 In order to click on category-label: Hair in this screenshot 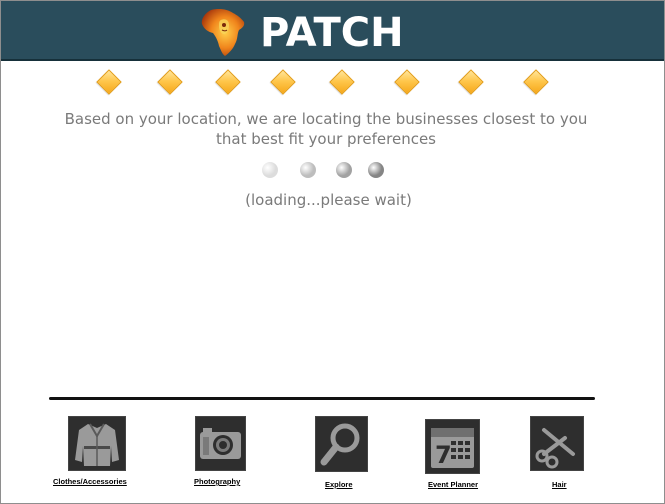, I will do `click(559, 484)`.